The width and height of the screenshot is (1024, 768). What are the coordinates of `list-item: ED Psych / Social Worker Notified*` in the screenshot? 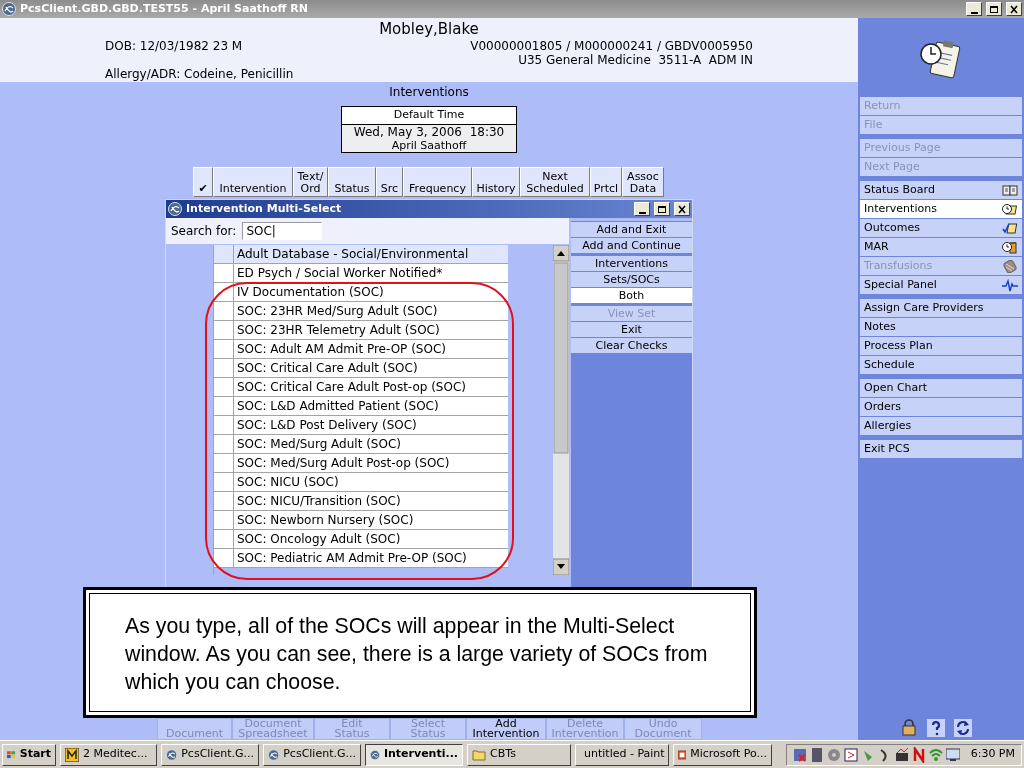 It's located at (371, 273).